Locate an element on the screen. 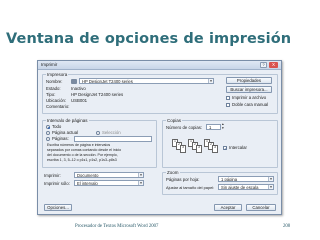 This screenshot has height=240, width=320. print-what-label: Imprimir: is located at coordinates (52, 175).